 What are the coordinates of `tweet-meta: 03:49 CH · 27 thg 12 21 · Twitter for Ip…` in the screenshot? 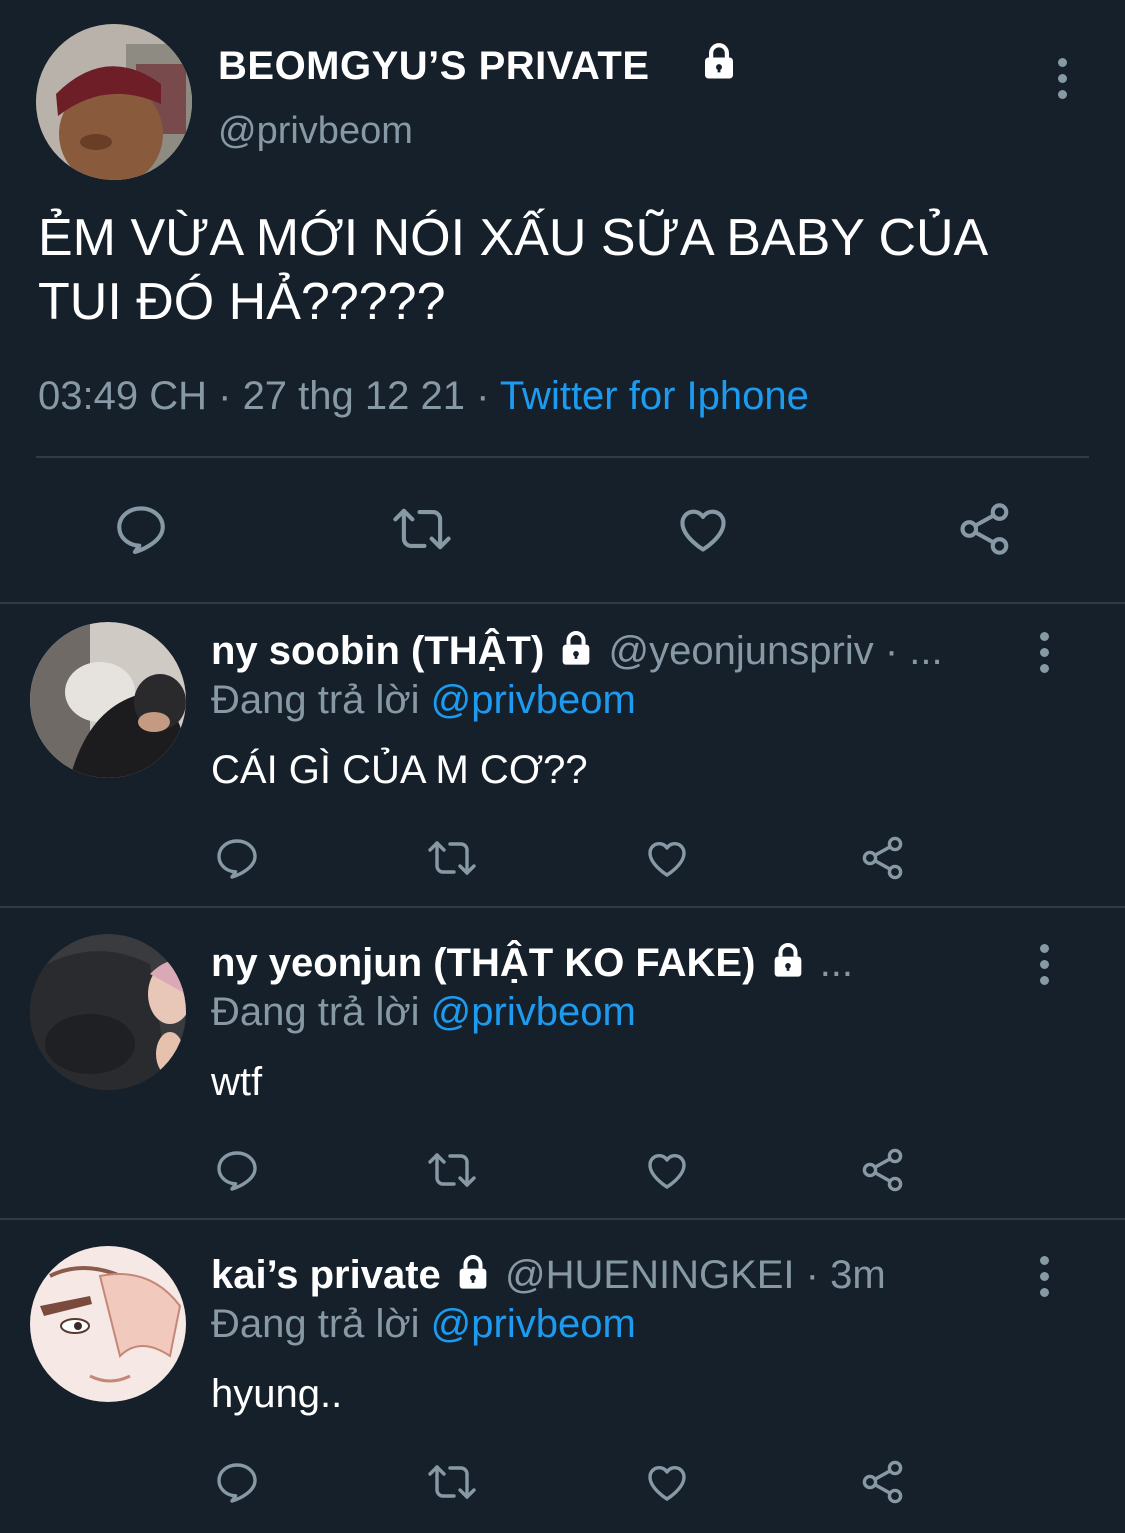 It's located at (423, 396).